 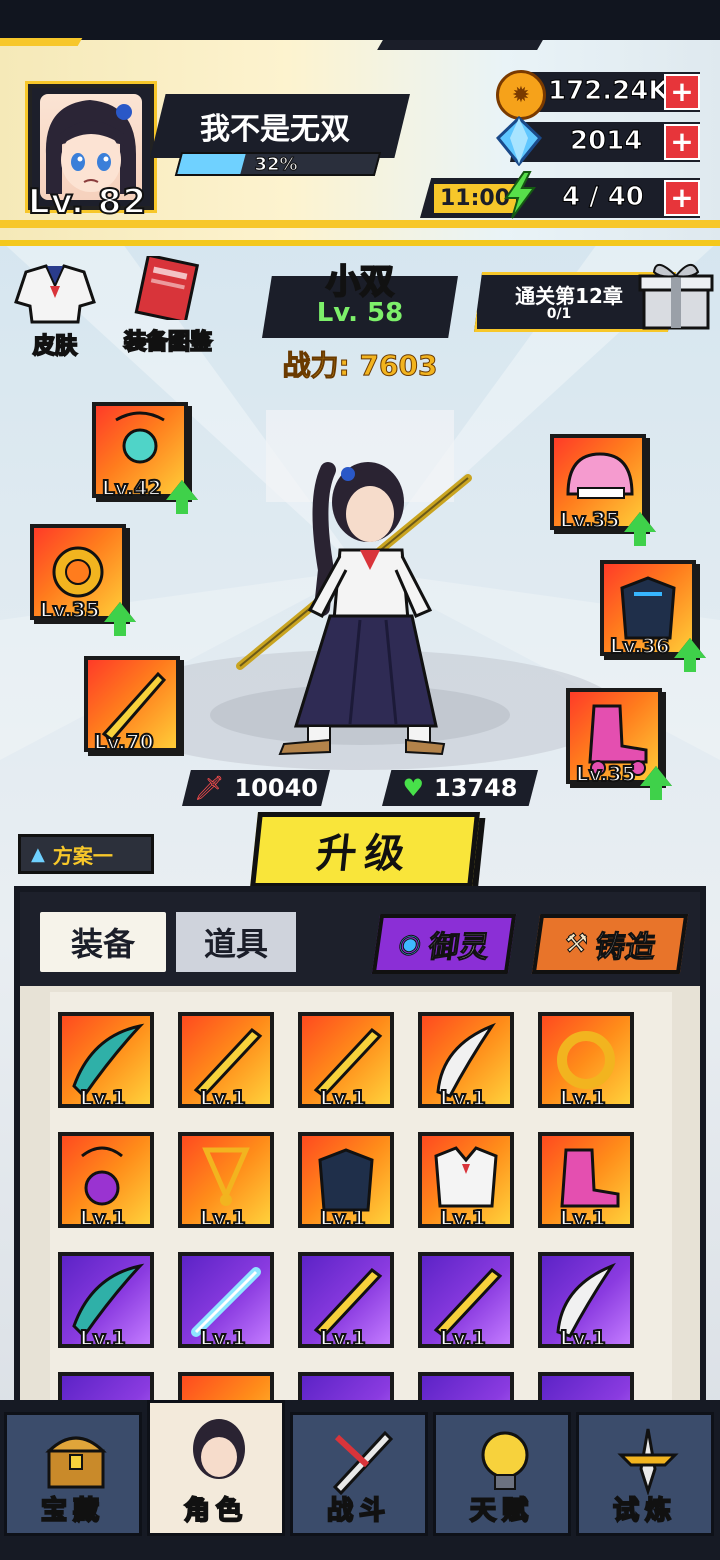 I want to click on inventory-item-necklace: Lv.1, so click(x=106, y=1181).